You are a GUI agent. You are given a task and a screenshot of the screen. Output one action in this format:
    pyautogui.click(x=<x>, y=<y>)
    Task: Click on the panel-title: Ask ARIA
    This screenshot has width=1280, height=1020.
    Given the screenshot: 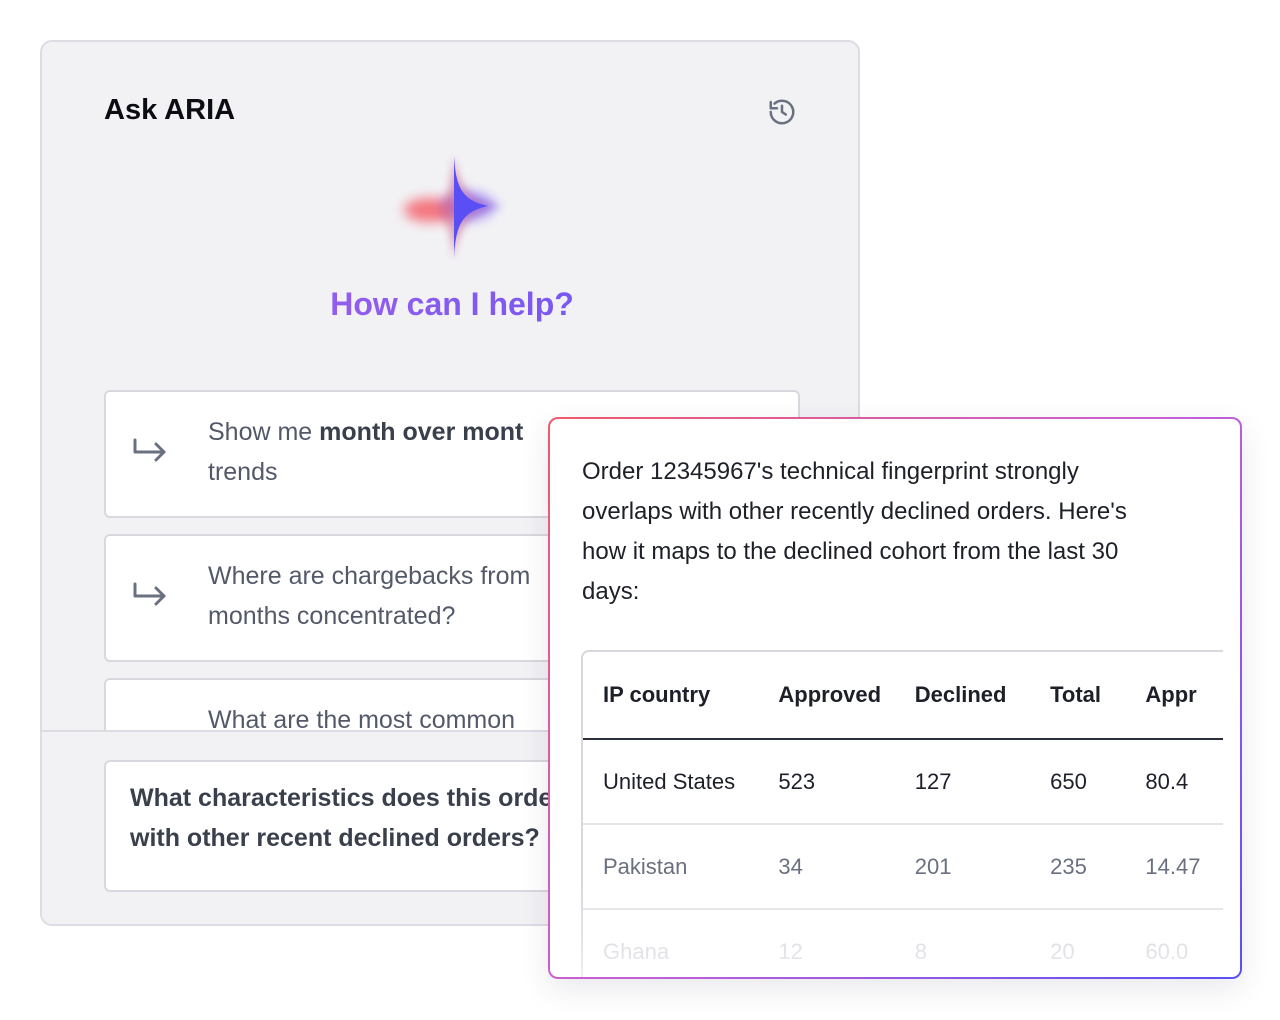 What is the action you would take?
    pyautogui.click(x=170, y=110)
    